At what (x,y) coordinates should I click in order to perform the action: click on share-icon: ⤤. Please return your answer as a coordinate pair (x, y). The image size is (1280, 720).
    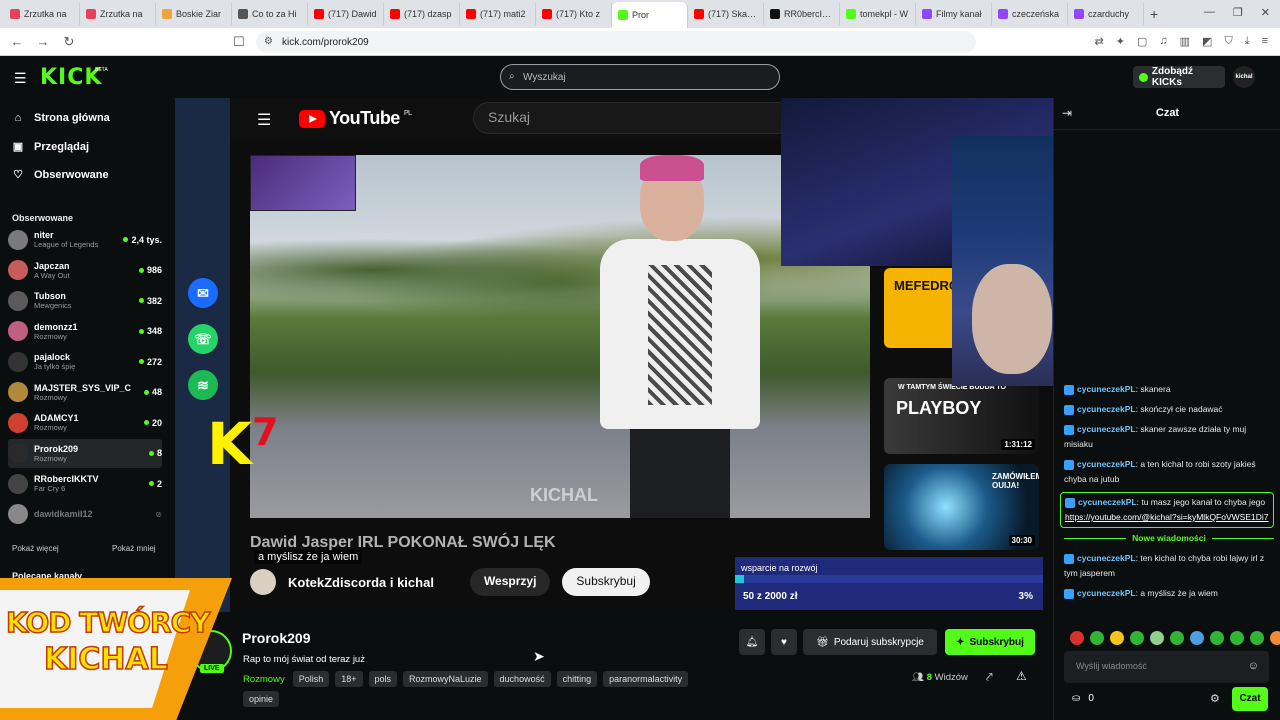
    Looking at the image, I should click on (989, 677).